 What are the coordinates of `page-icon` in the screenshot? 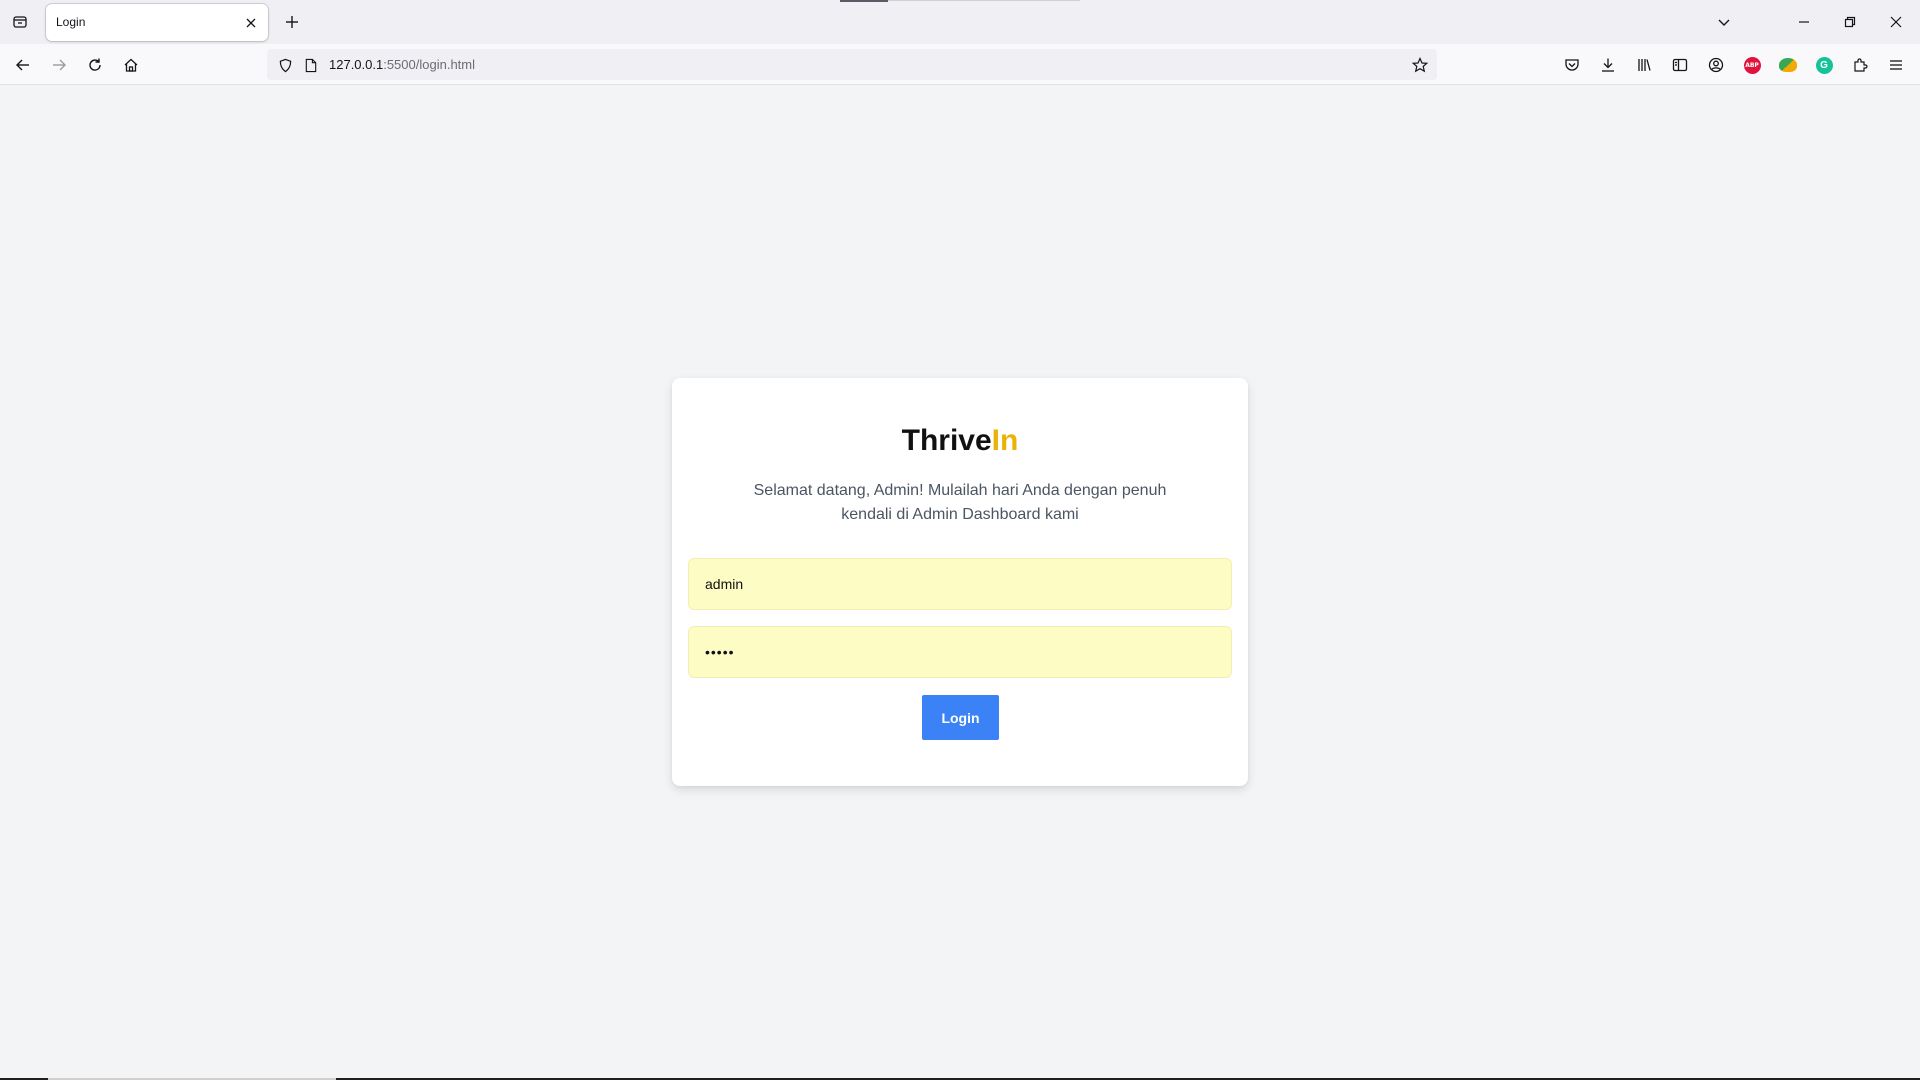 It's located at (311, 65).